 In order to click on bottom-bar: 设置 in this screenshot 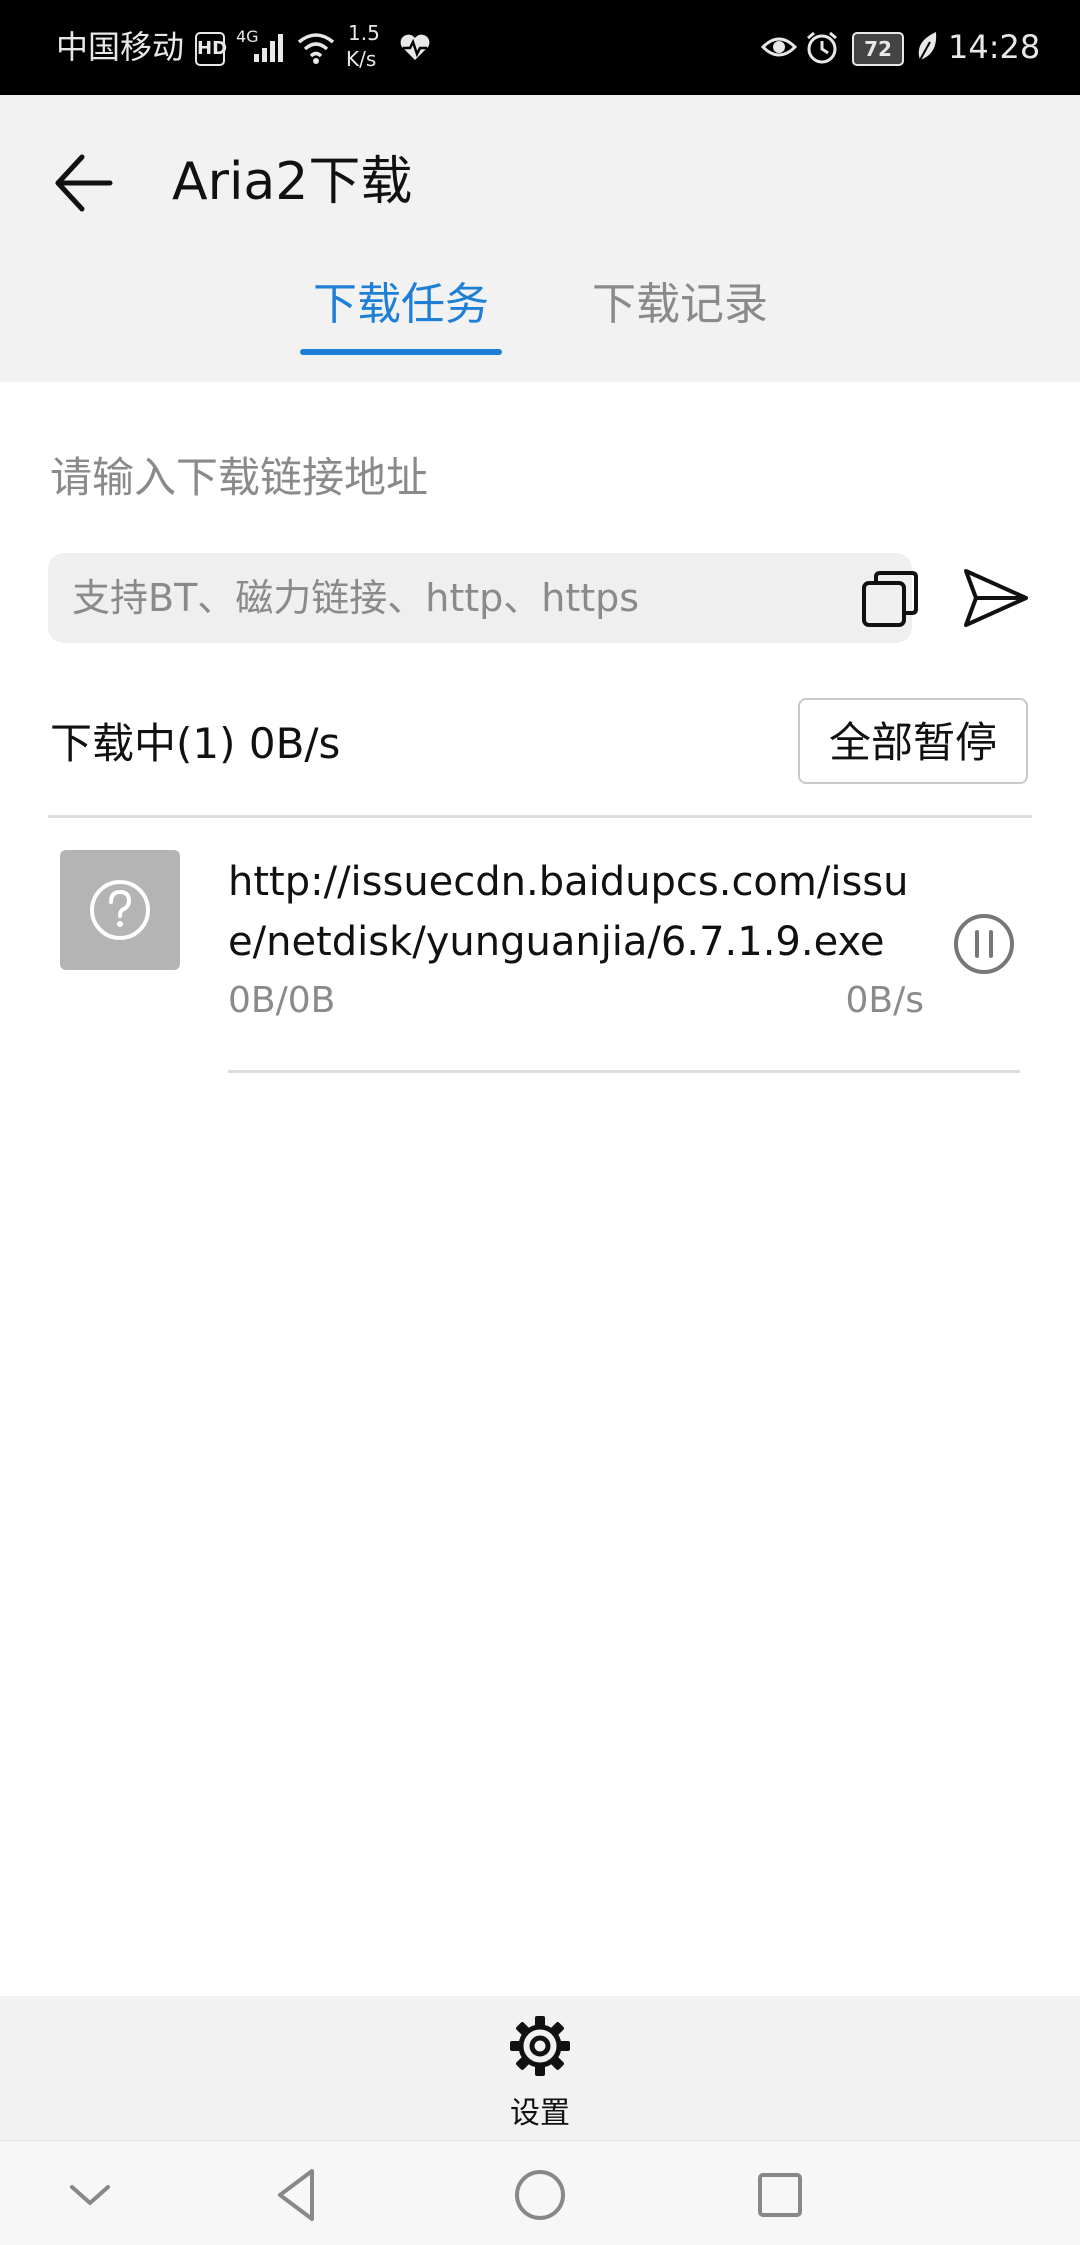, I will do `click(540, 2068)`.